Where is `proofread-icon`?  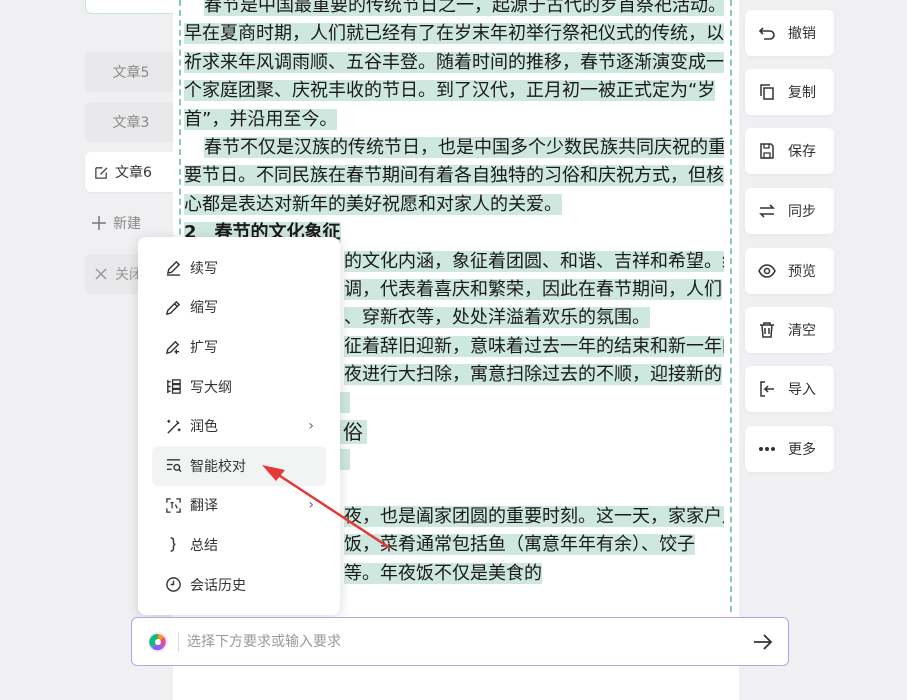 proofread-icon is located at coordinates (173, 466).